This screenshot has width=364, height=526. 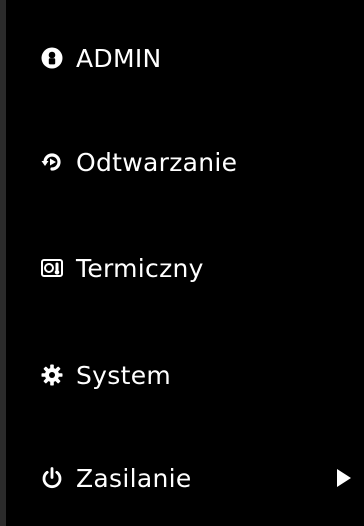 What do you see at coordinates (124, 375) in the screenshot?
I see `menu-item-label: System` at bounding box center [124, 375].